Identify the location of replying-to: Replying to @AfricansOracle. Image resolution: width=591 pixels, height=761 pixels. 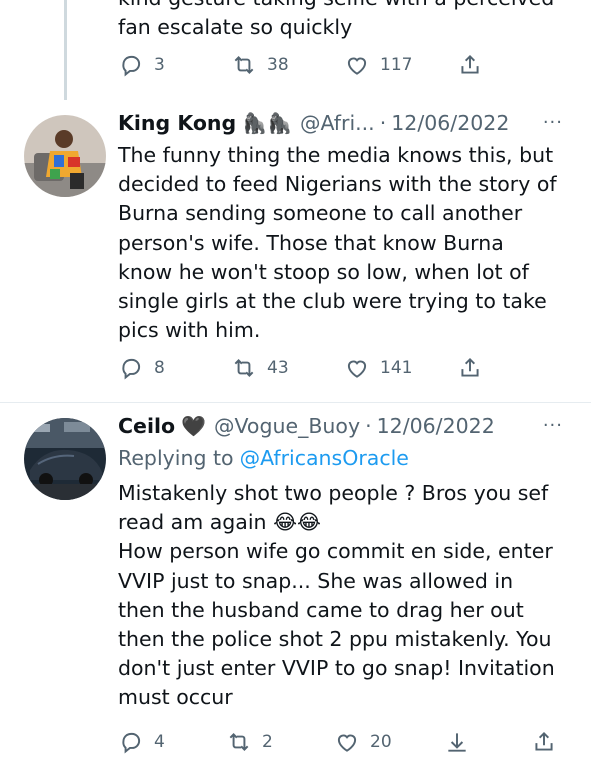
(340, 458).